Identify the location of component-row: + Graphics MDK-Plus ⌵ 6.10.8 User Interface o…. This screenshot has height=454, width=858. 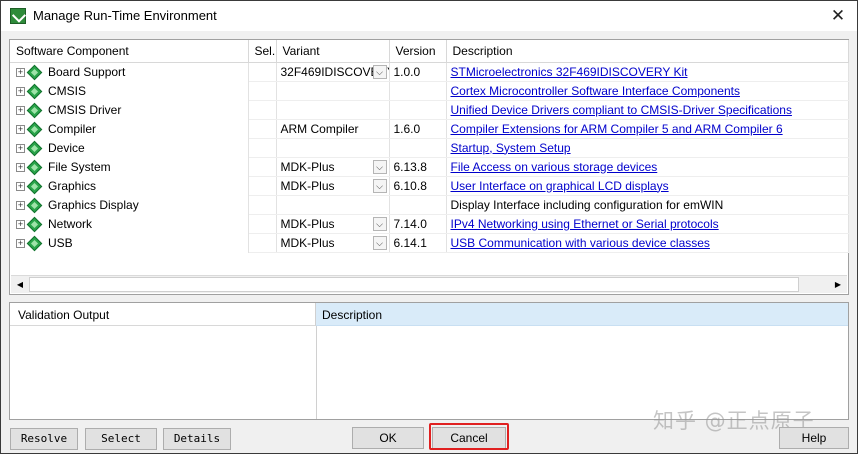
(429, 186).